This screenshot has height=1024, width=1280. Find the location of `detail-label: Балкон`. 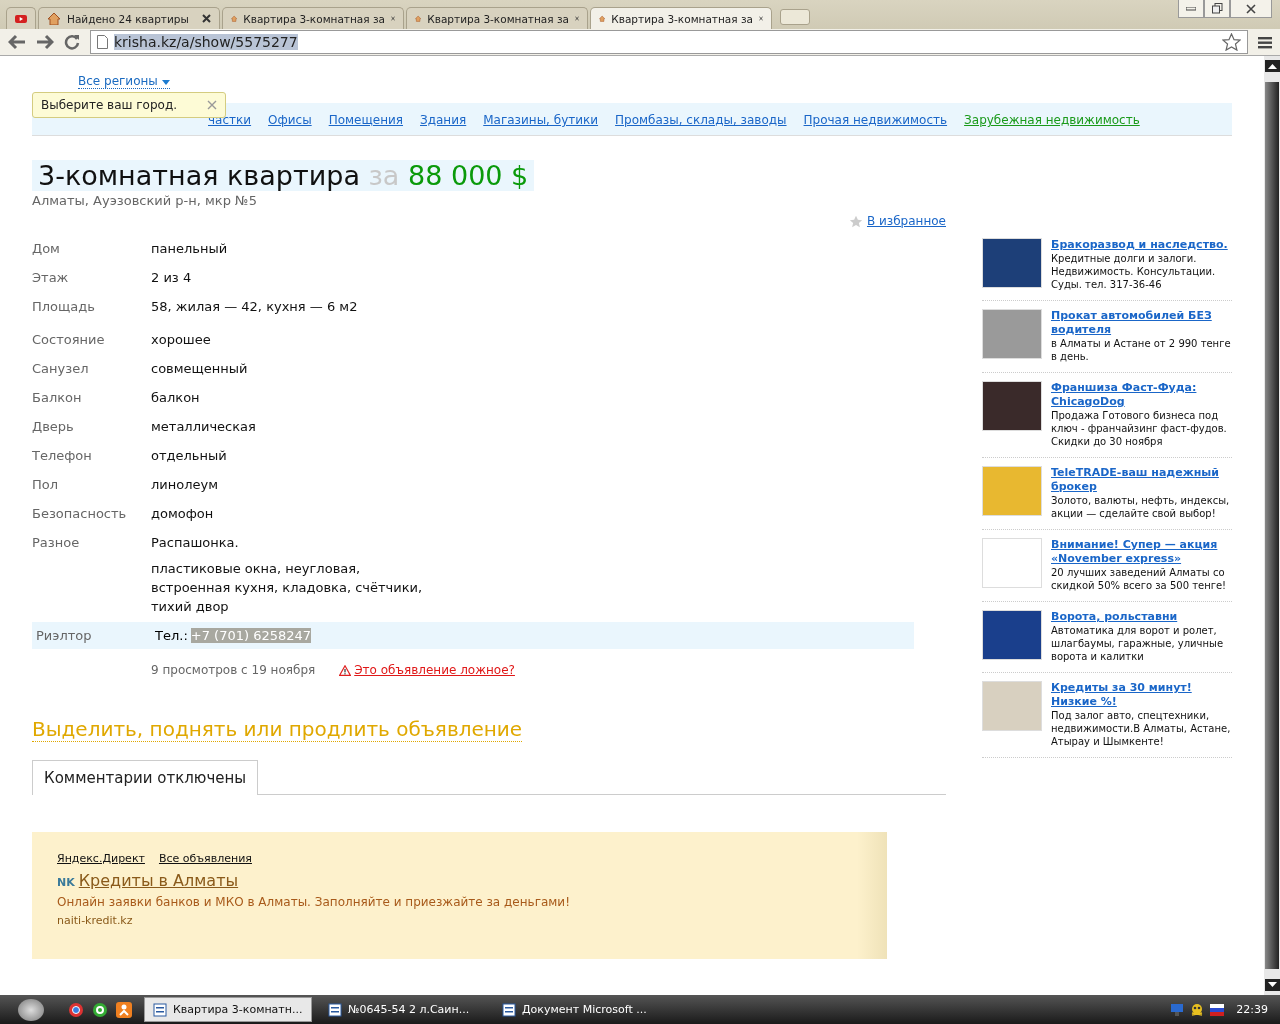

detail-label: Балкон is located at coordinates (57, 397).